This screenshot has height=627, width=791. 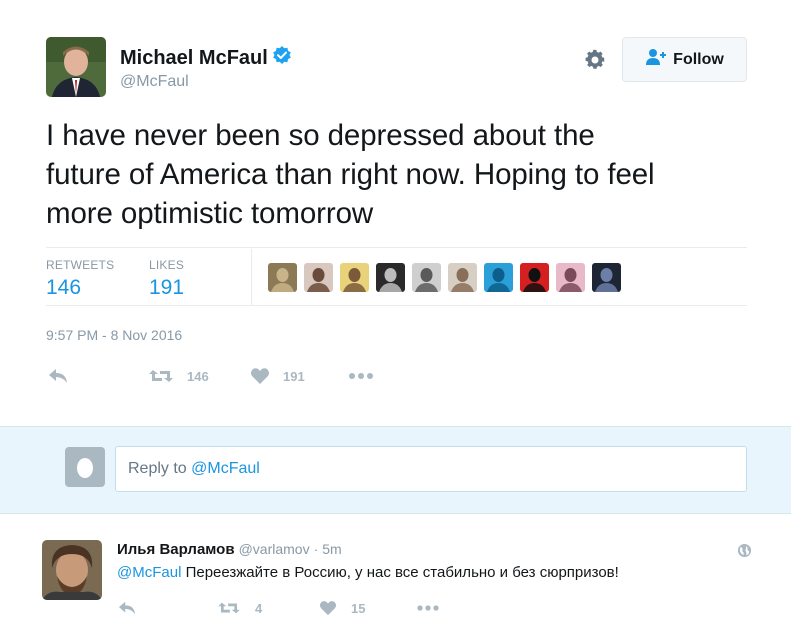 I want to click on reply-input: Reply to @McFaul, so click(x=431, y=469).